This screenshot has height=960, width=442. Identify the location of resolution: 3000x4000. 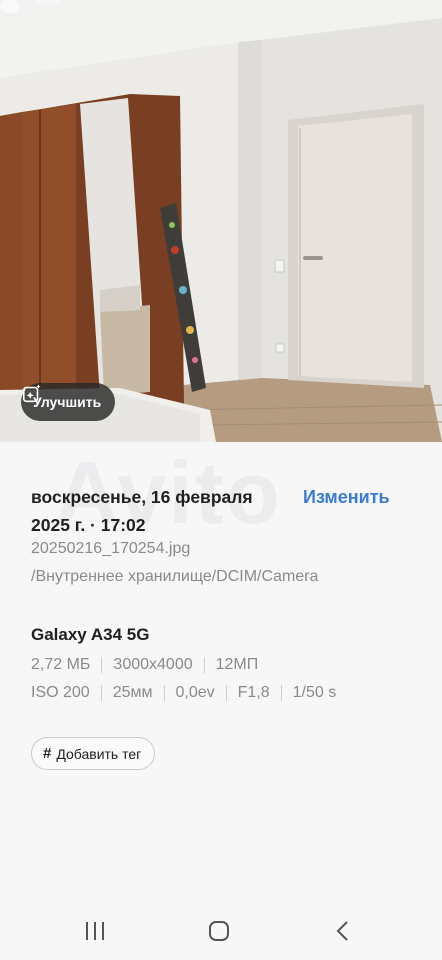
(153, 664).